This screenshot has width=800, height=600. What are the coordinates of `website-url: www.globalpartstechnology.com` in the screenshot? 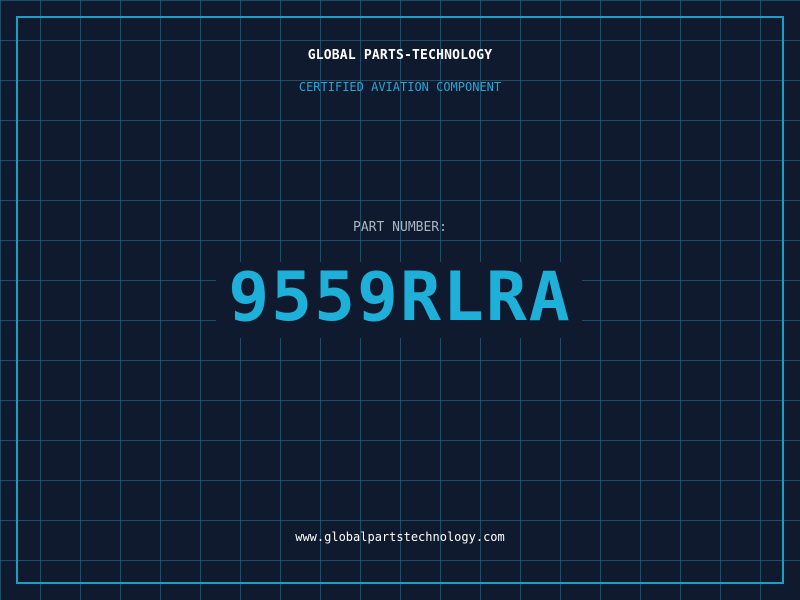 It's located at (400, 537).